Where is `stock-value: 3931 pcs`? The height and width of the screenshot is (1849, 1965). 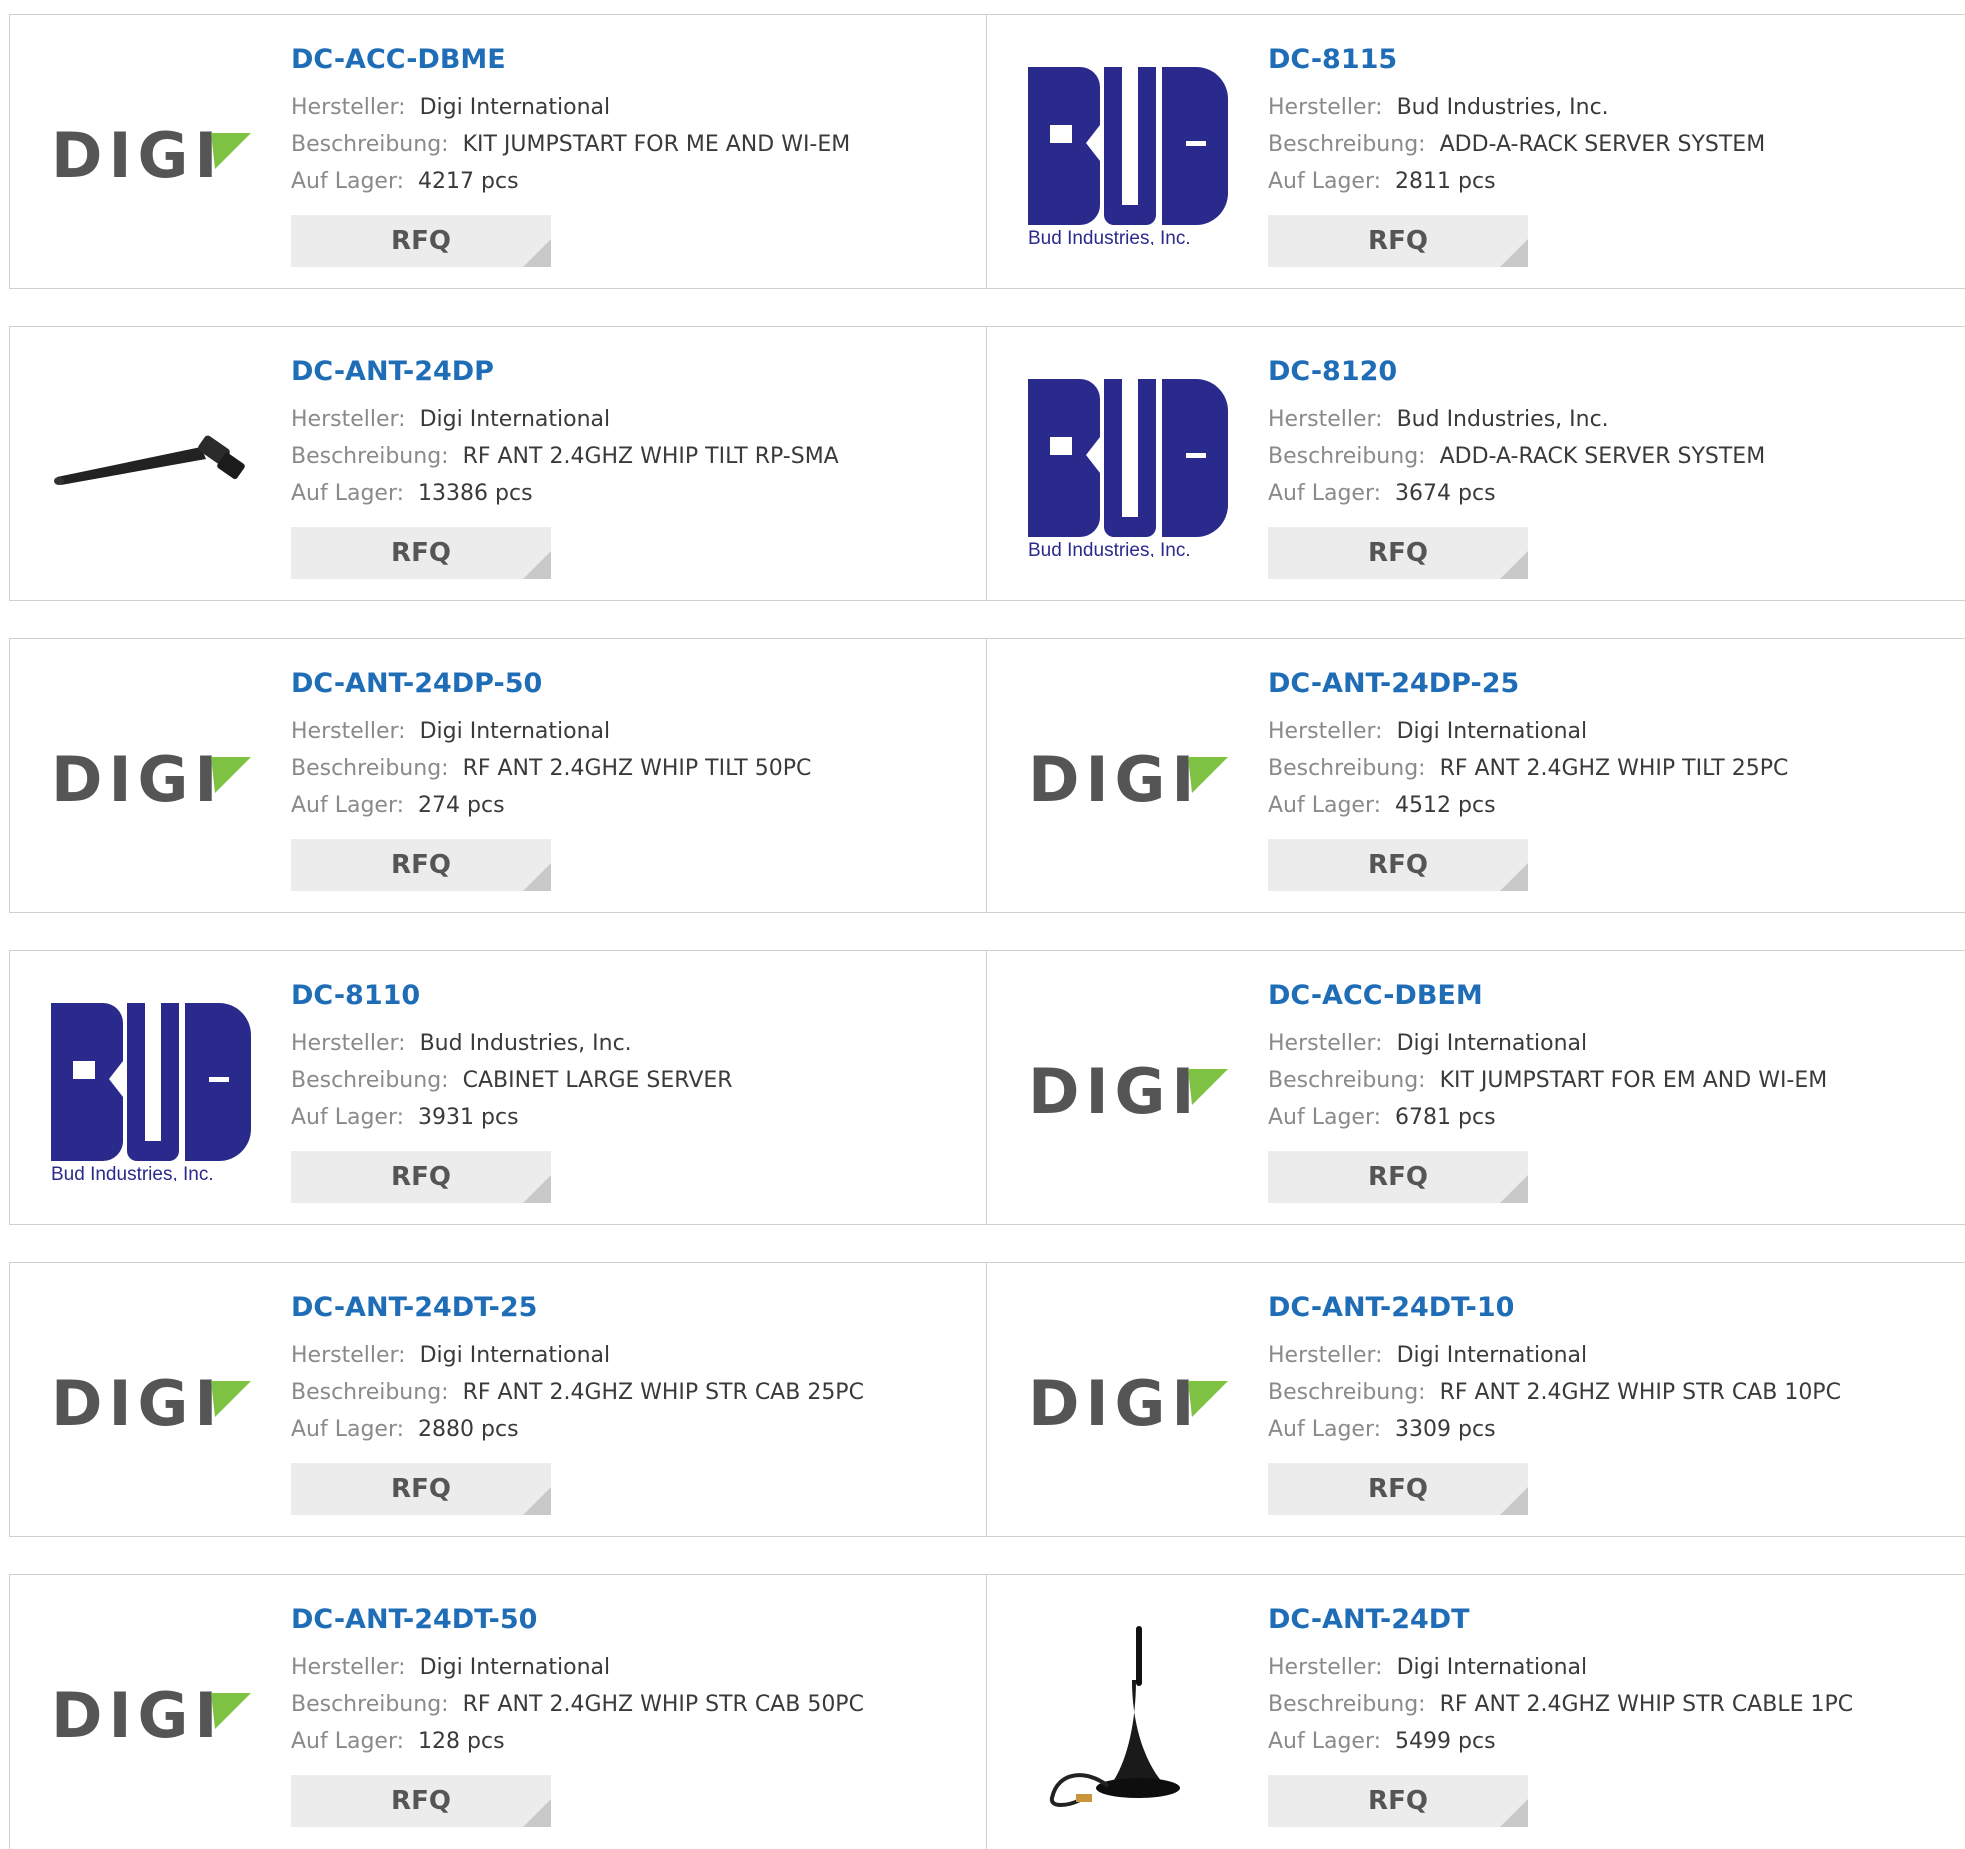 stock-value: 3931 pcs is located at coordinates (468, 1117).